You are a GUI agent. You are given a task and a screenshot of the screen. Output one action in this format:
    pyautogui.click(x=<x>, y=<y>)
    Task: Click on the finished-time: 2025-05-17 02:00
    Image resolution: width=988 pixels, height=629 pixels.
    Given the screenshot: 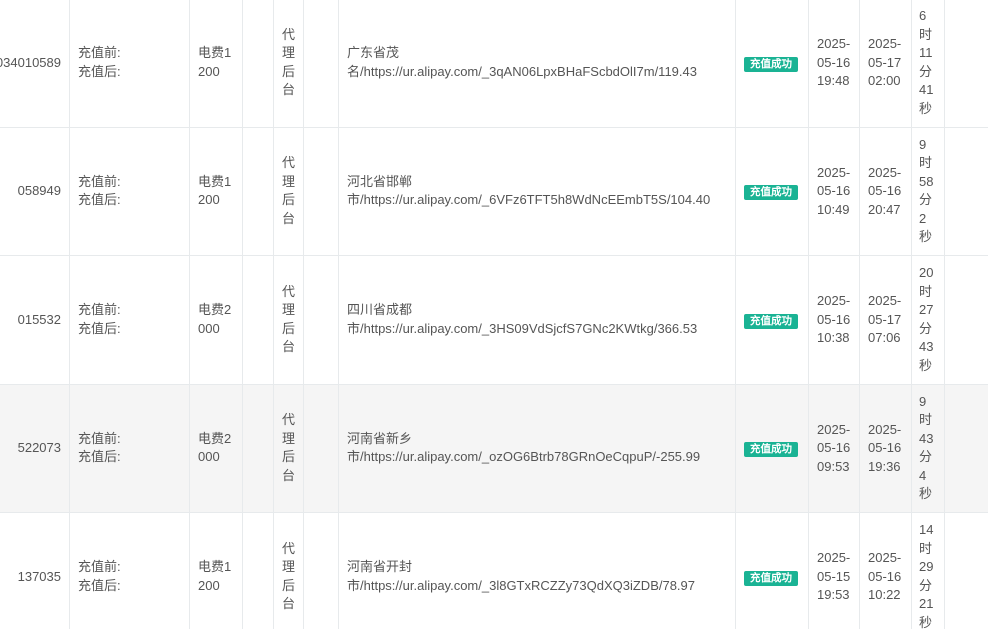 What is the action you would take?
    pyautogui.click(x=885, y=62)
    